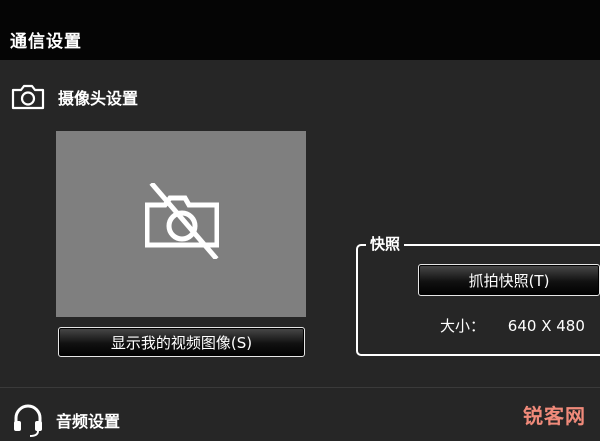 The image size is (600, 441). What do you see at coordinates (554, 416) in the screenshot?
I see `watermark-logo: 锐客网` at bounding box center [554, 416].